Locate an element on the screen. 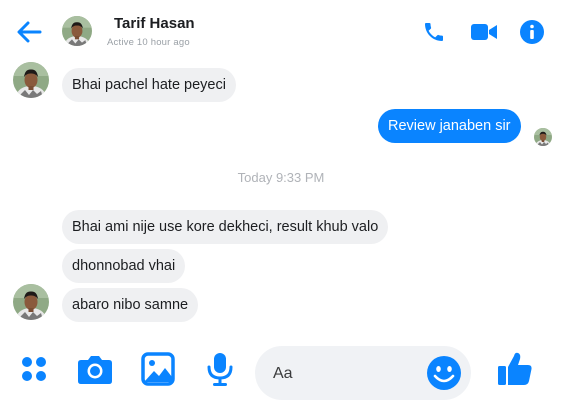 The image size is (562, 415). message-input-wrapper is located at coordinates (363, 373).